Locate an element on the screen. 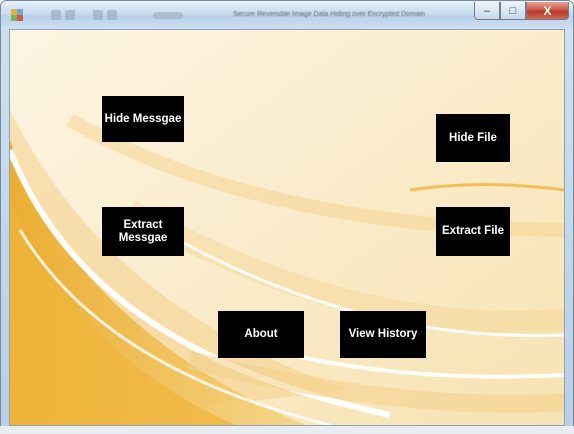  extract-message-label-line1: Extract is located at coordinates (143, 224).